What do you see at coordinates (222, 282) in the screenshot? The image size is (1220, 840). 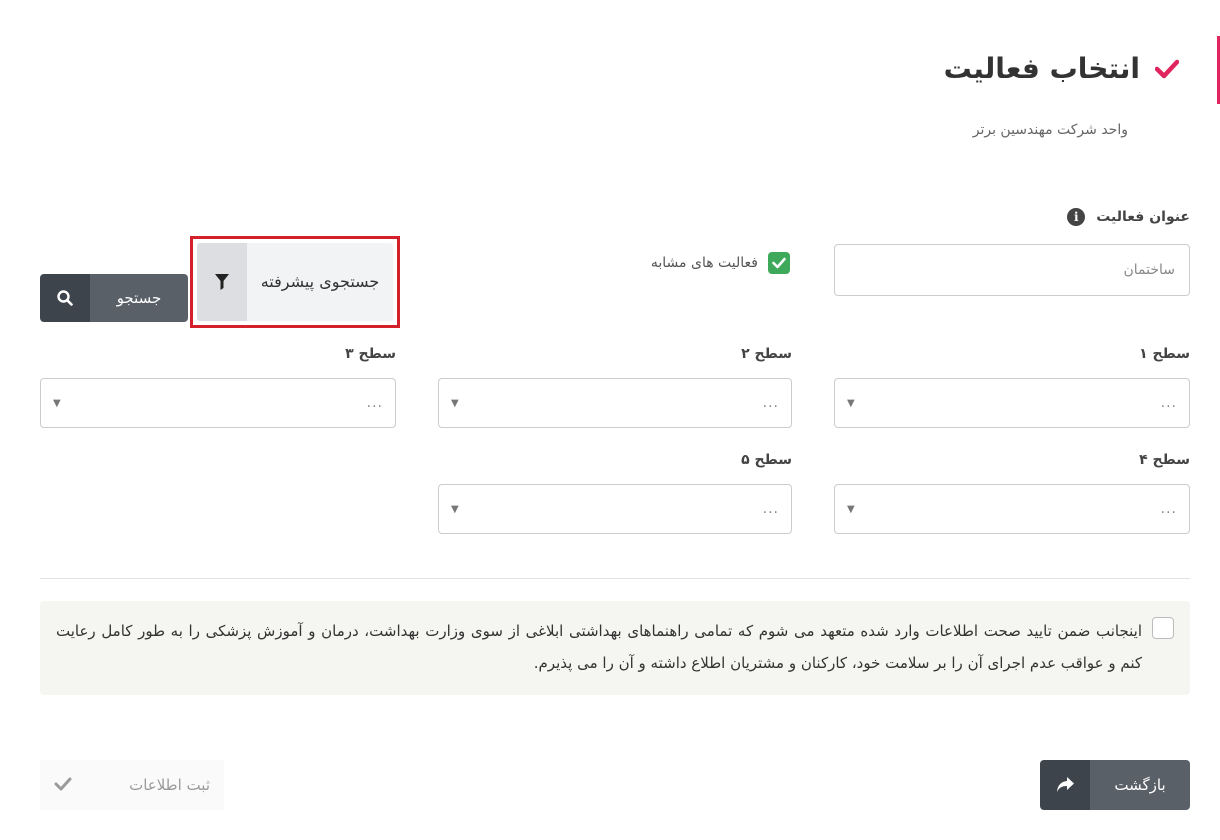 I see `filter-icon` at bounding box center [222, 282].